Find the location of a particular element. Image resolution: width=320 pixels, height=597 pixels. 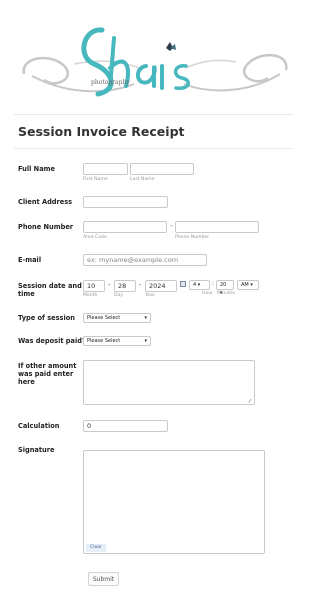

month-input: 10 is located at coordinates (94, 286).